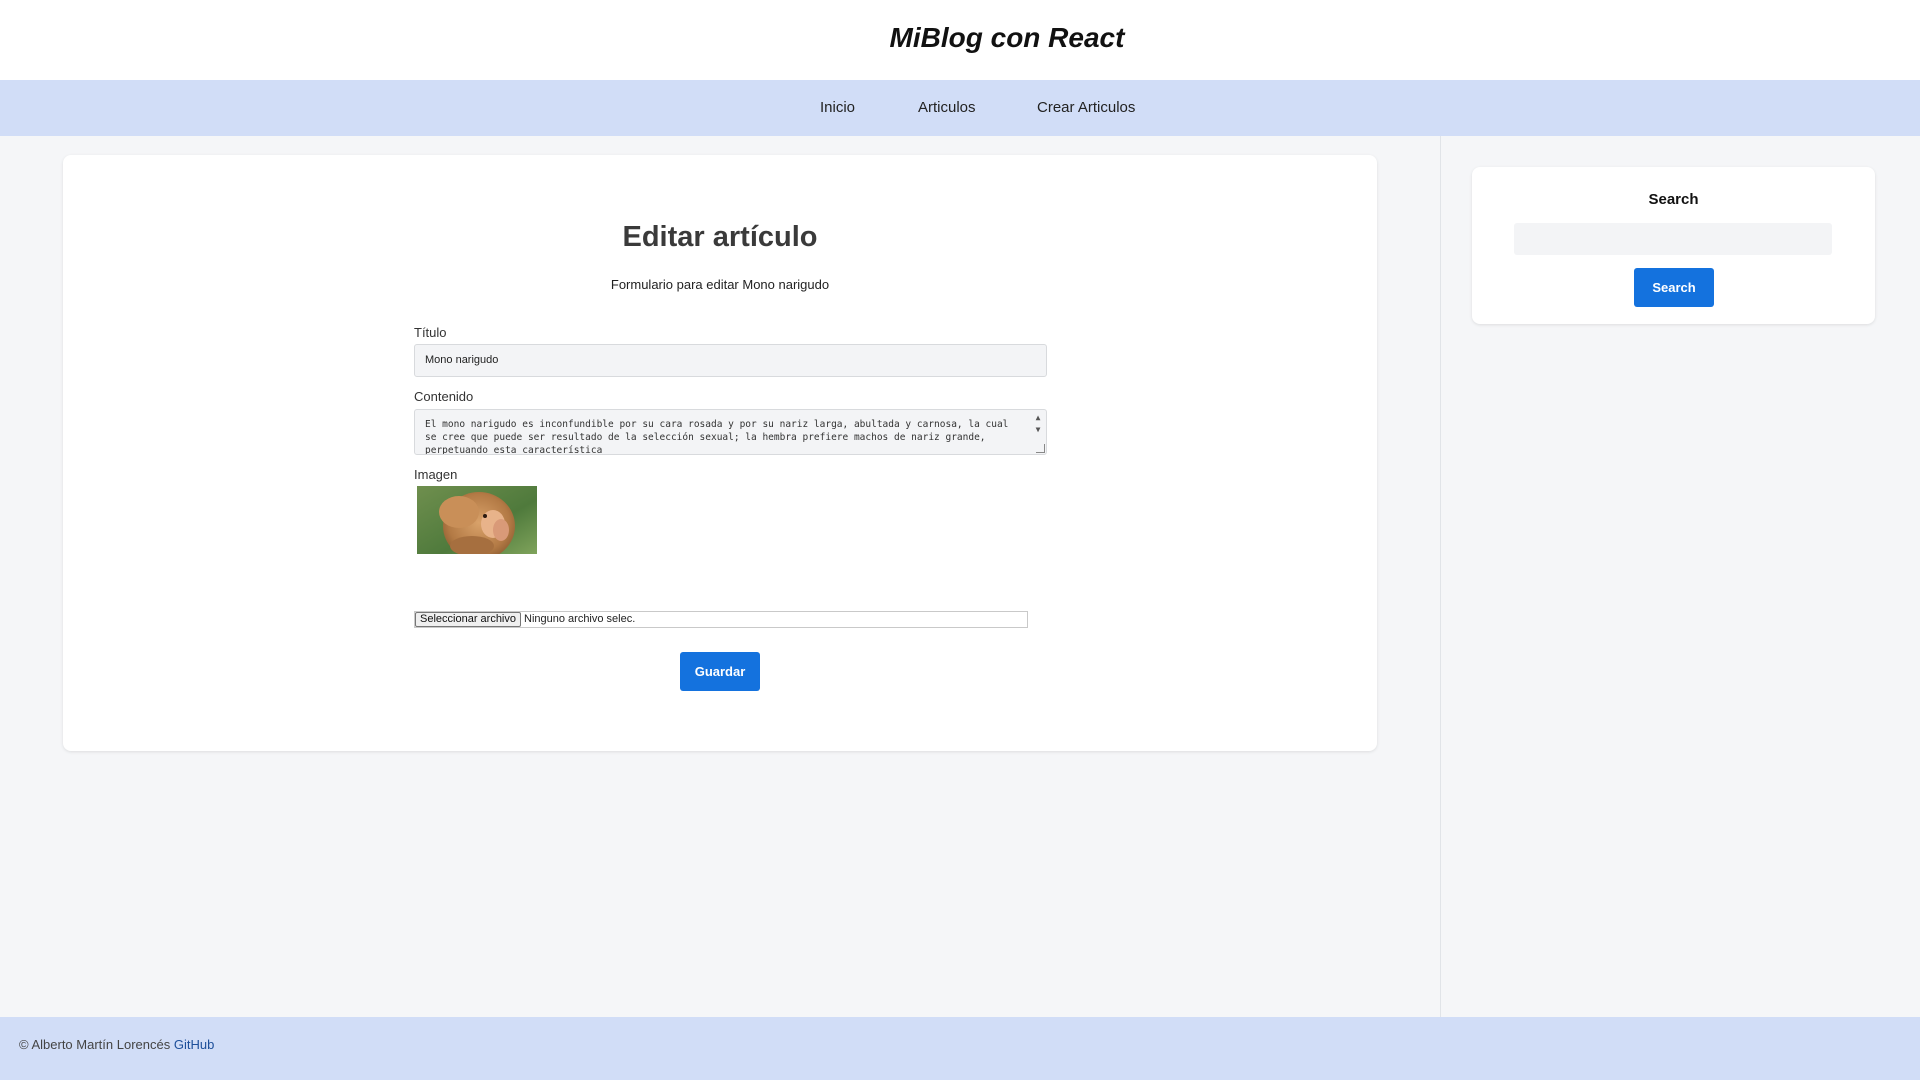 The width and height of the screenshot is (1920, 1080). What do you see at coordinates (580, 619) in the screenshot?
I see `file-status-text: Ninguno archivo selec.` at bounding box center [580, 619].